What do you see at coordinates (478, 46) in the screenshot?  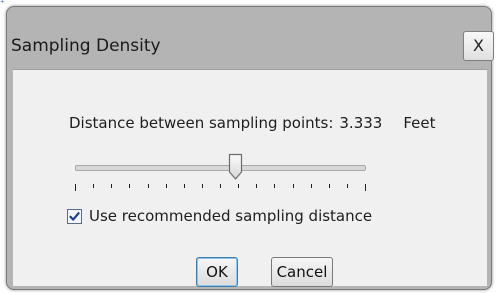 I see `close-button: X` at bounding box center [478, 46].